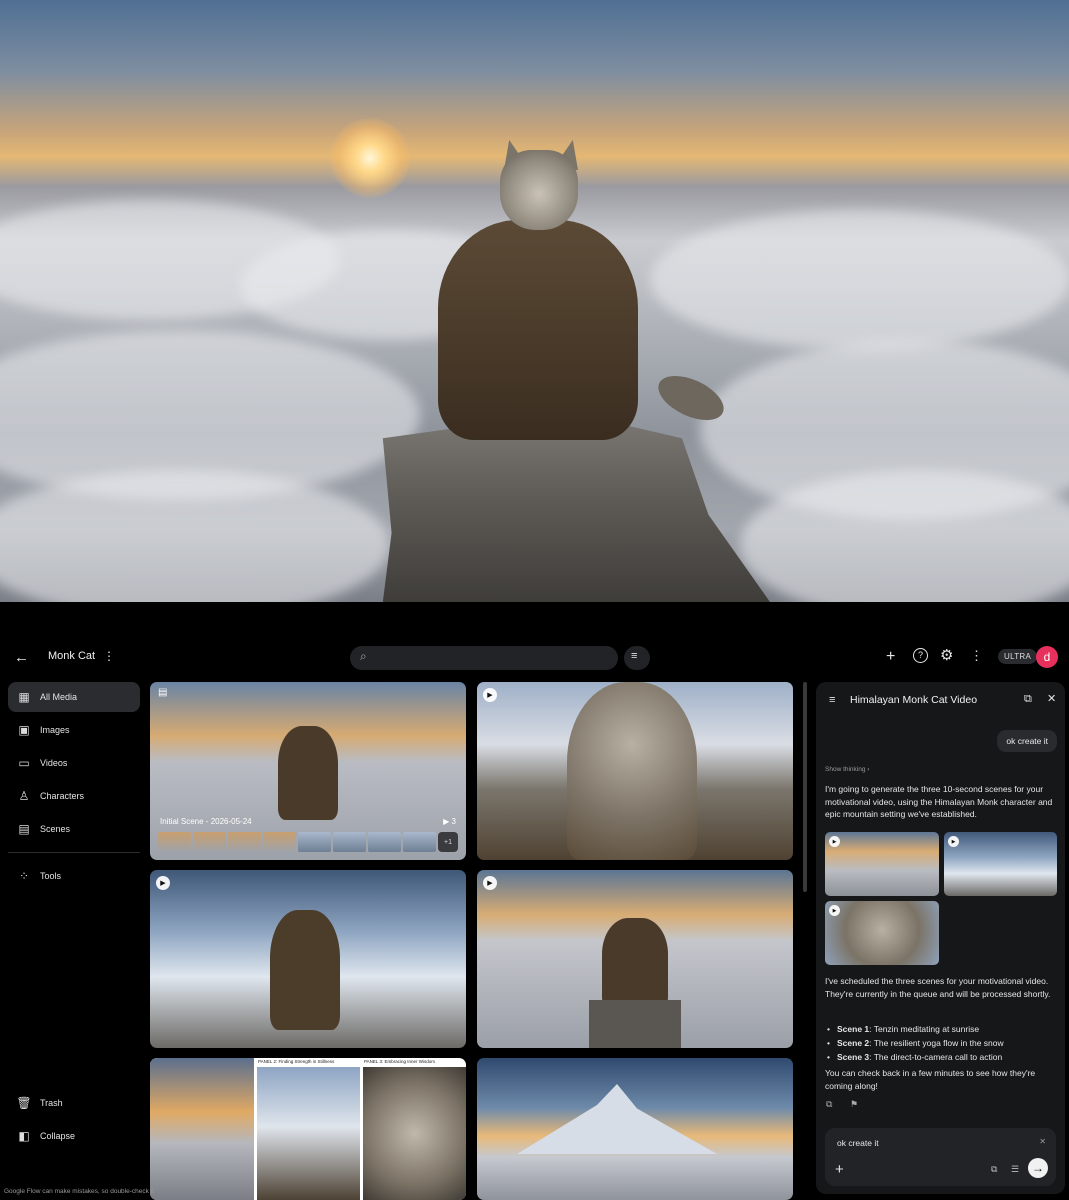 The height and width of the screenshot is (1200, 1069). Describe the element at coordinates (574, 305) in the screenshot. I see `monk-cat` at that location.